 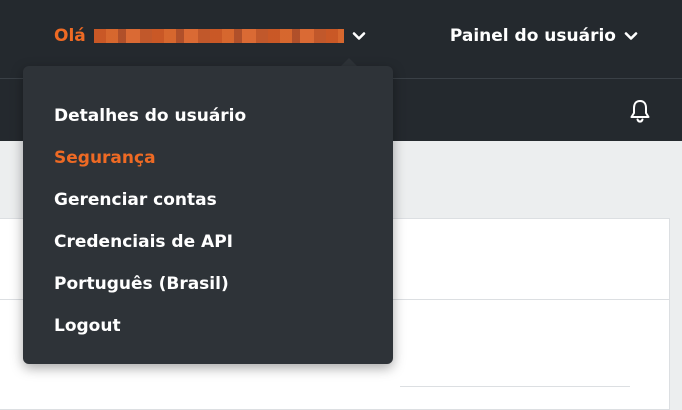 What do you see at coordinates (218, 36) in the screenshot?
I see `redacted-username` at bounding box center [218, 36].